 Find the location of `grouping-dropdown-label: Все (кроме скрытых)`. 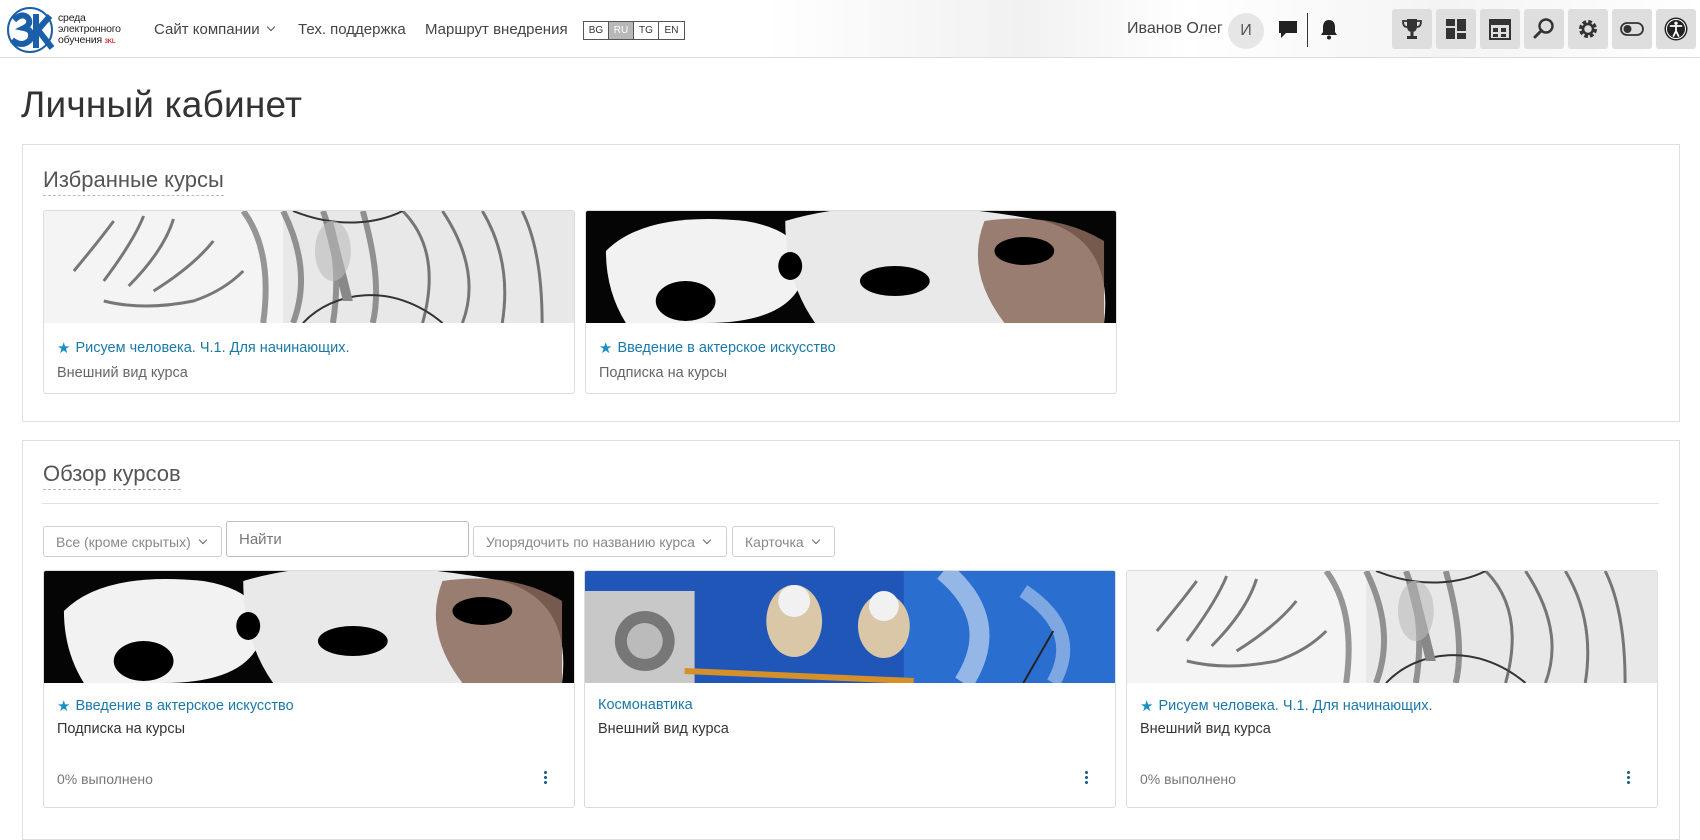

grouping-dropdown-label: Все (кроме скрытых) is located at coordinates (123, 541).